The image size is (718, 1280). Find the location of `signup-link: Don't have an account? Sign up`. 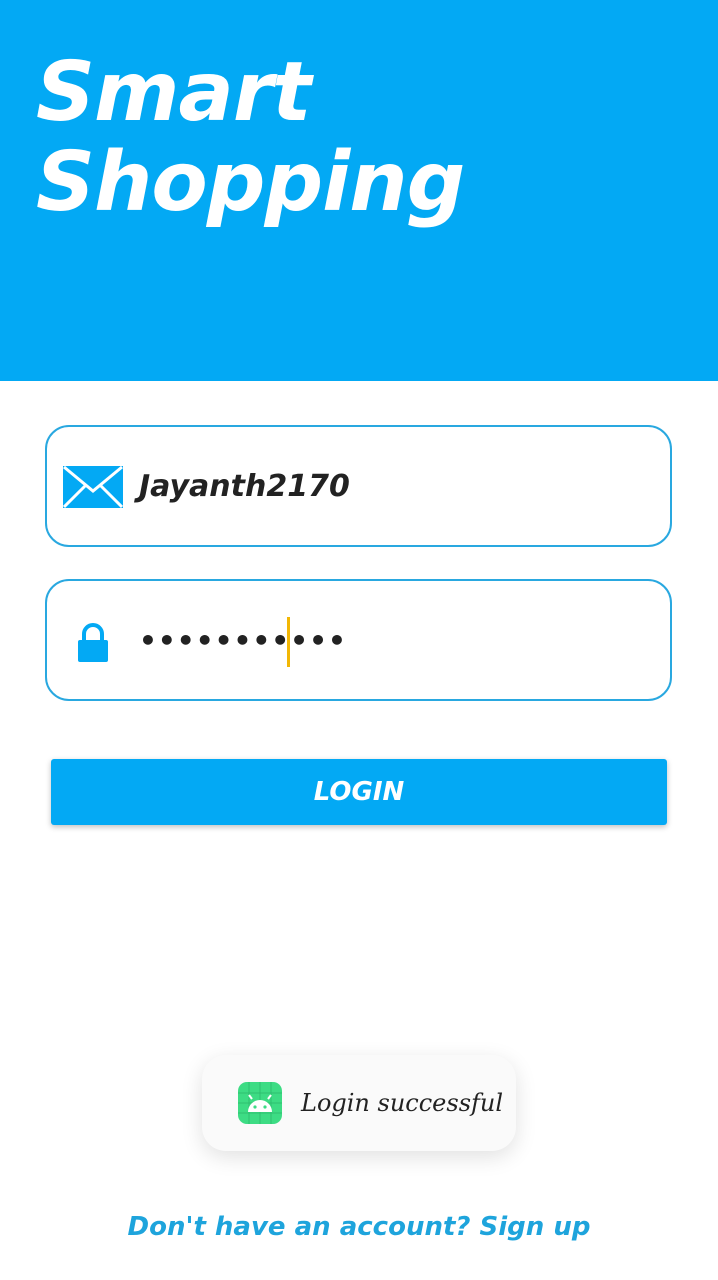

signup-link: Don't have an account? Sign up is located at coordinates (359, 1227).